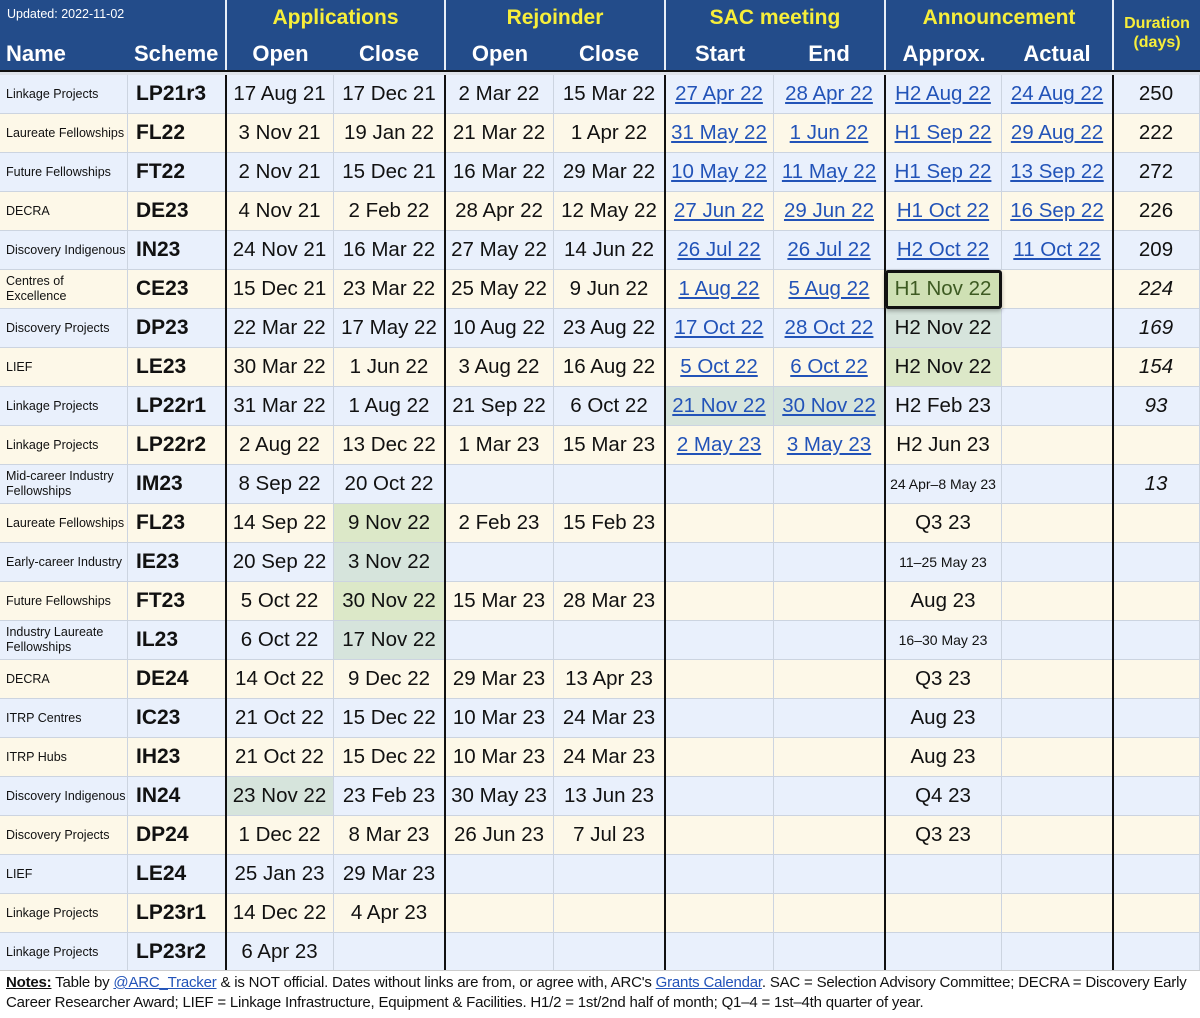 This screenshot has width=1200, height=1018. What do you see at coordinates (389, 328) in the screenshot?
I see `cell-app-close: 17 May 22` at bounding box center [389, 328].